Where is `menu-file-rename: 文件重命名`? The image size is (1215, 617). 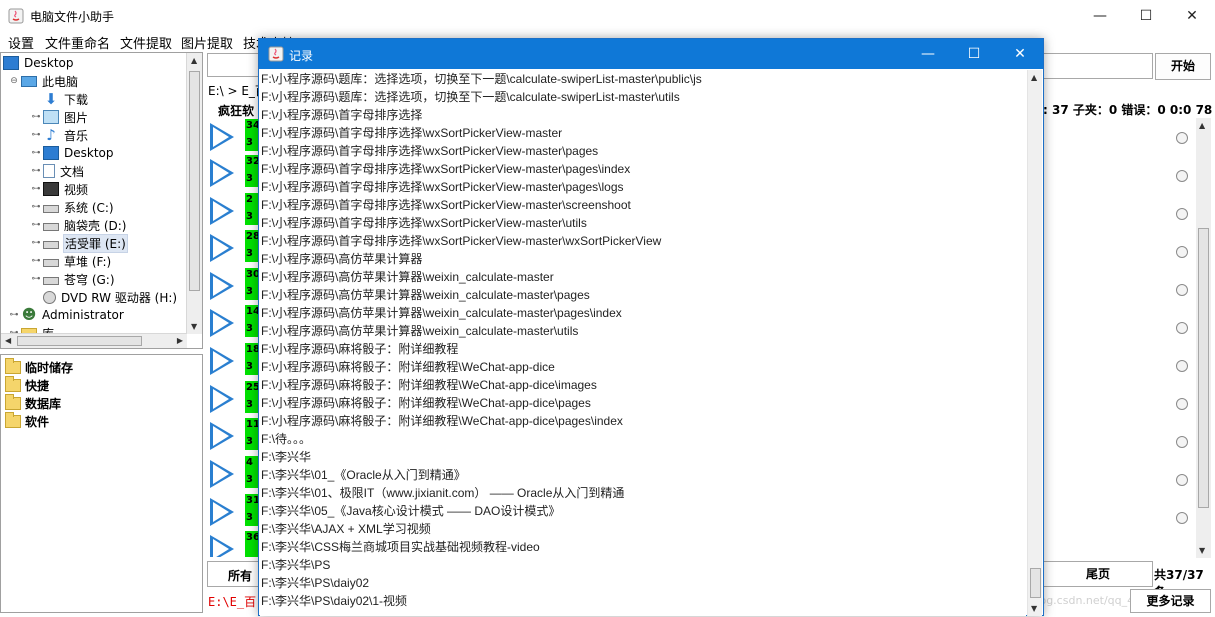 menu-file-rename: 文件重命名 is located at coordinates (77, 42).